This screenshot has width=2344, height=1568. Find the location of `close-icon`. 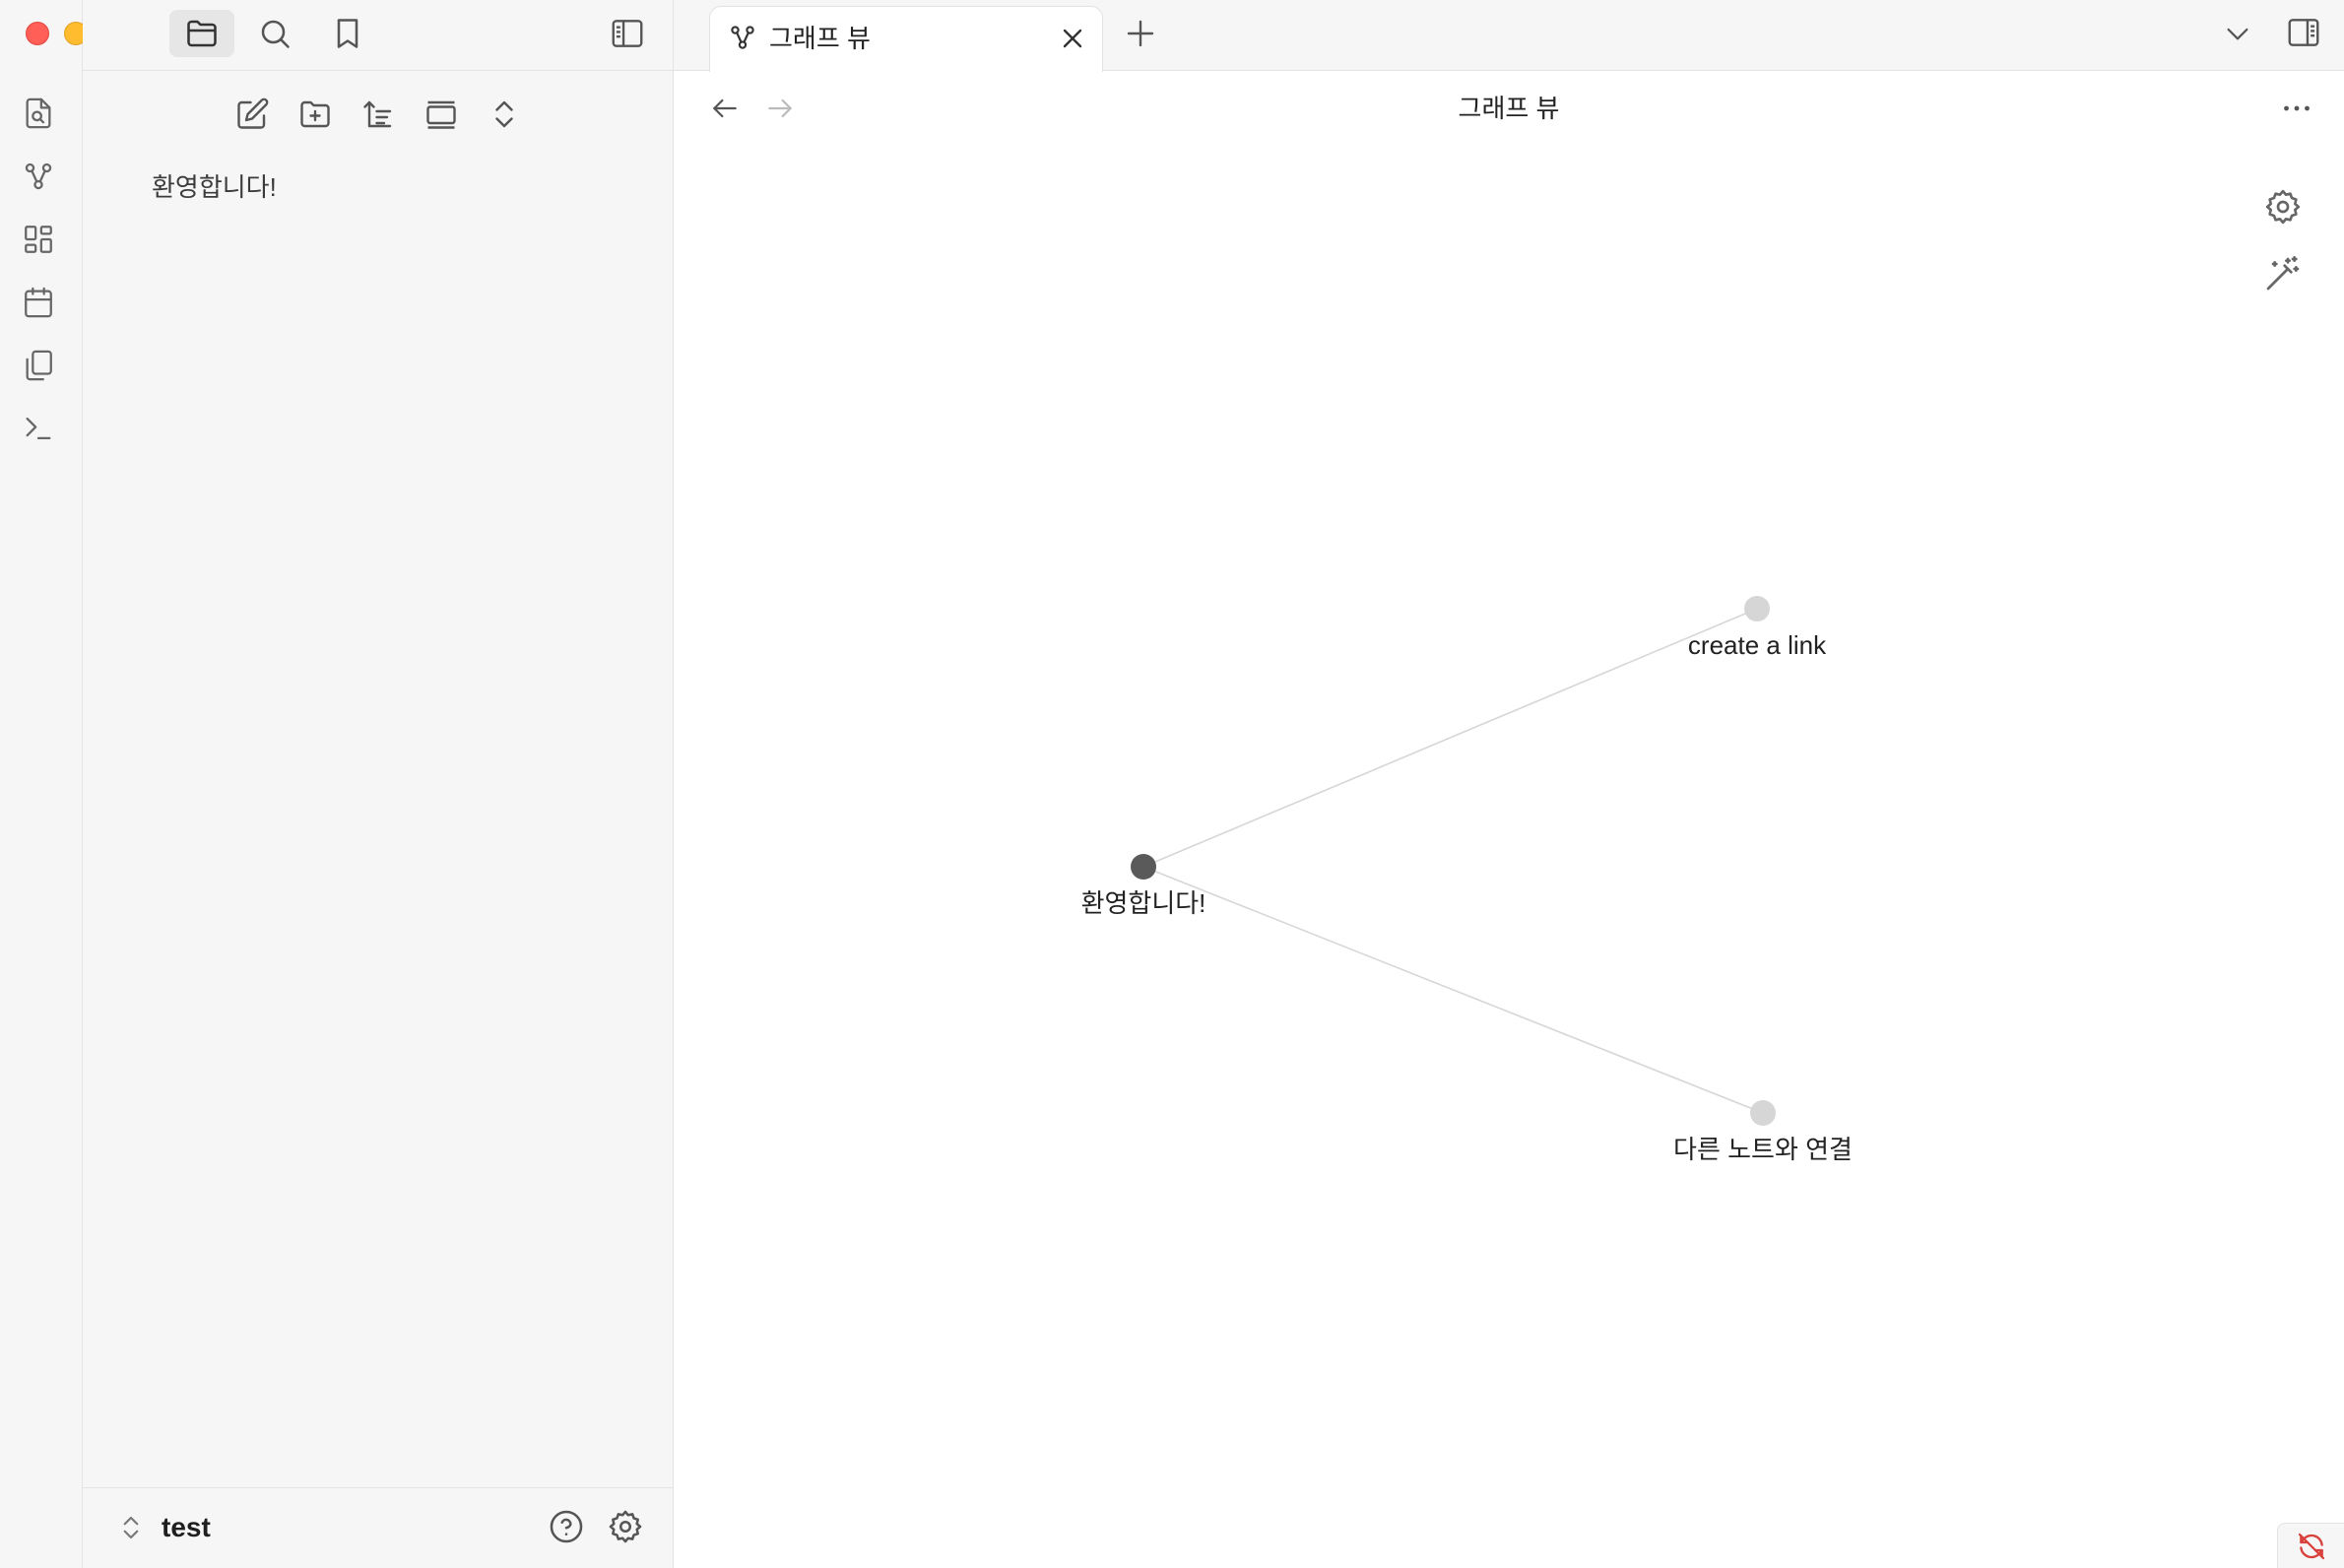

close-icon is located at coordinates (1072, 38).